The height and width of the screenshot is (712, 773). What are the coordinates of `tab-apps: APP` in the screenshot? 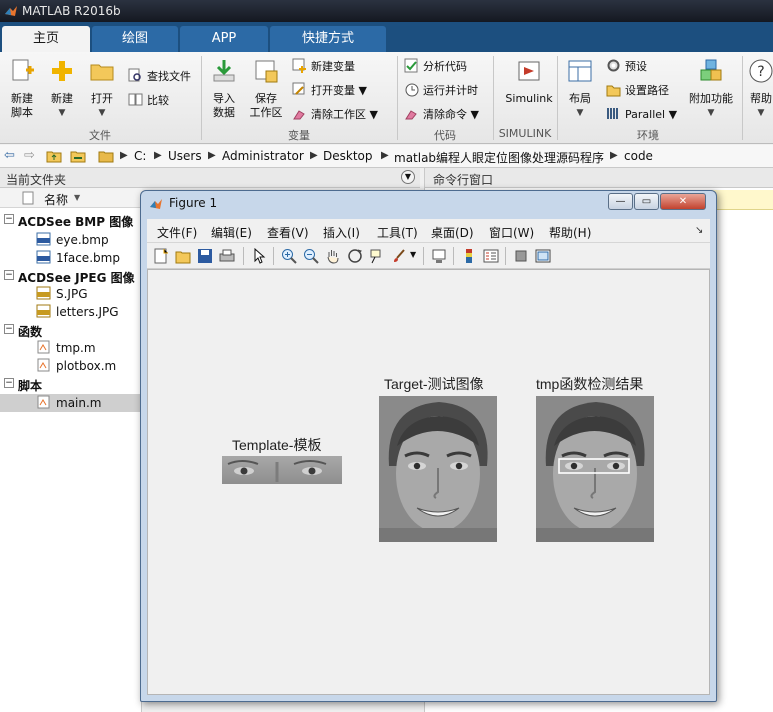 It's located at (224, 39).